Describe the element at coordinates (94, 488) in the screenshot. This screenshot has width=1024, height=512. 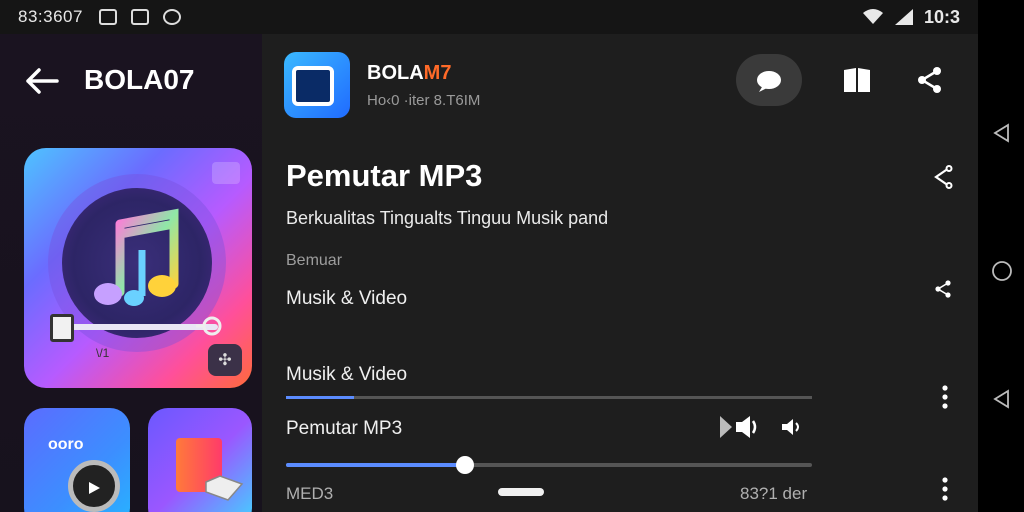
I see `play-icon` at that location.